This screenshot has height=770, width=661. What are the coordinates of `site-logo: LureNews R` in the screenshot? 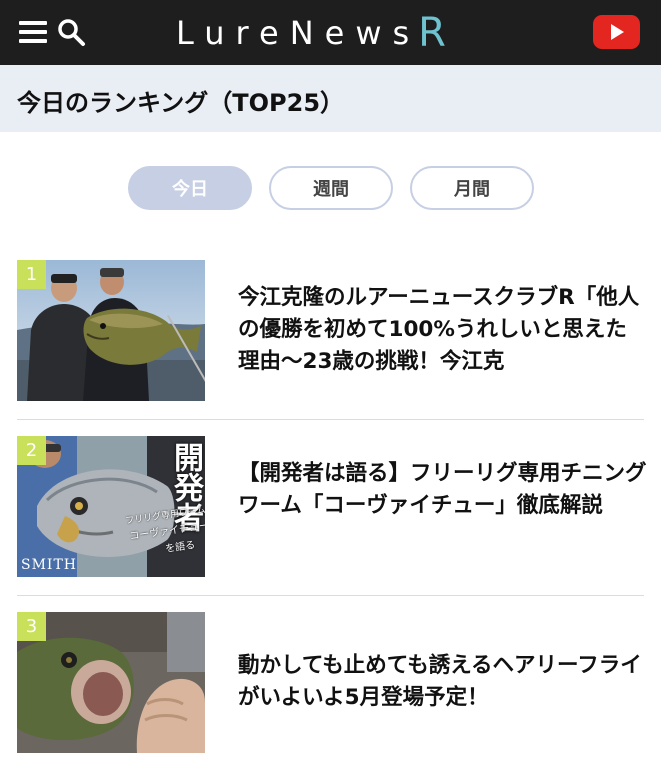 It's located at (311, 33).